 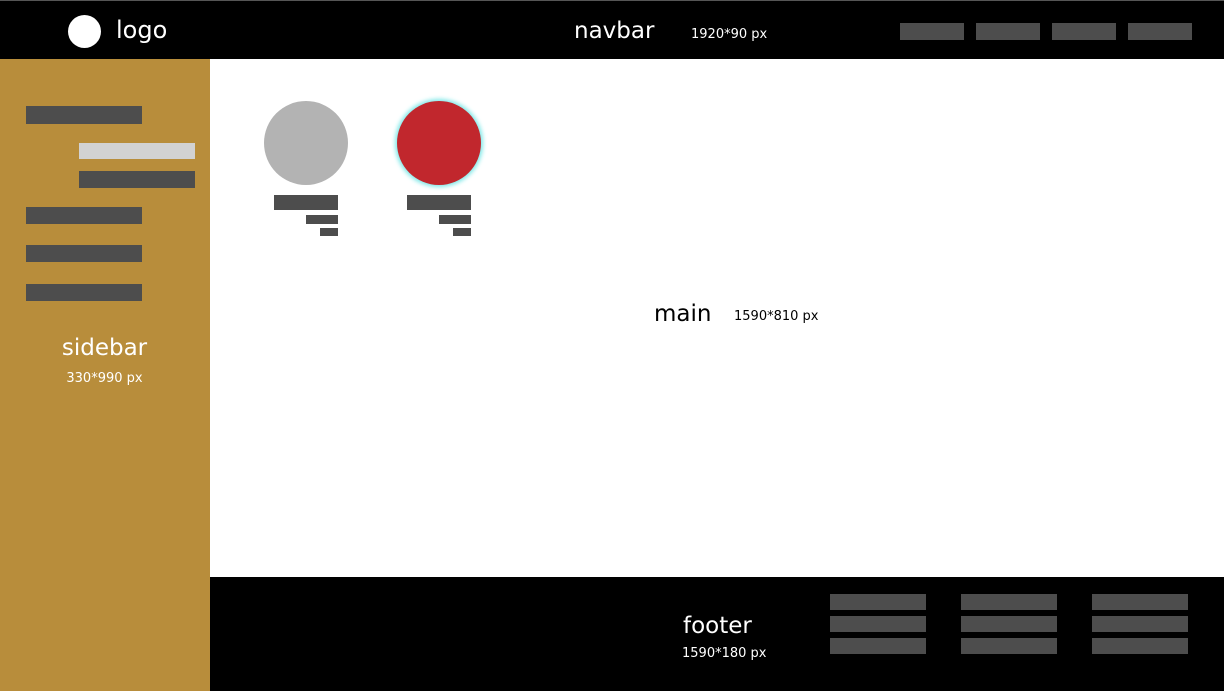 I want to click on navbar: logo navbar 1920*90 px, so click(x=612, y=29).